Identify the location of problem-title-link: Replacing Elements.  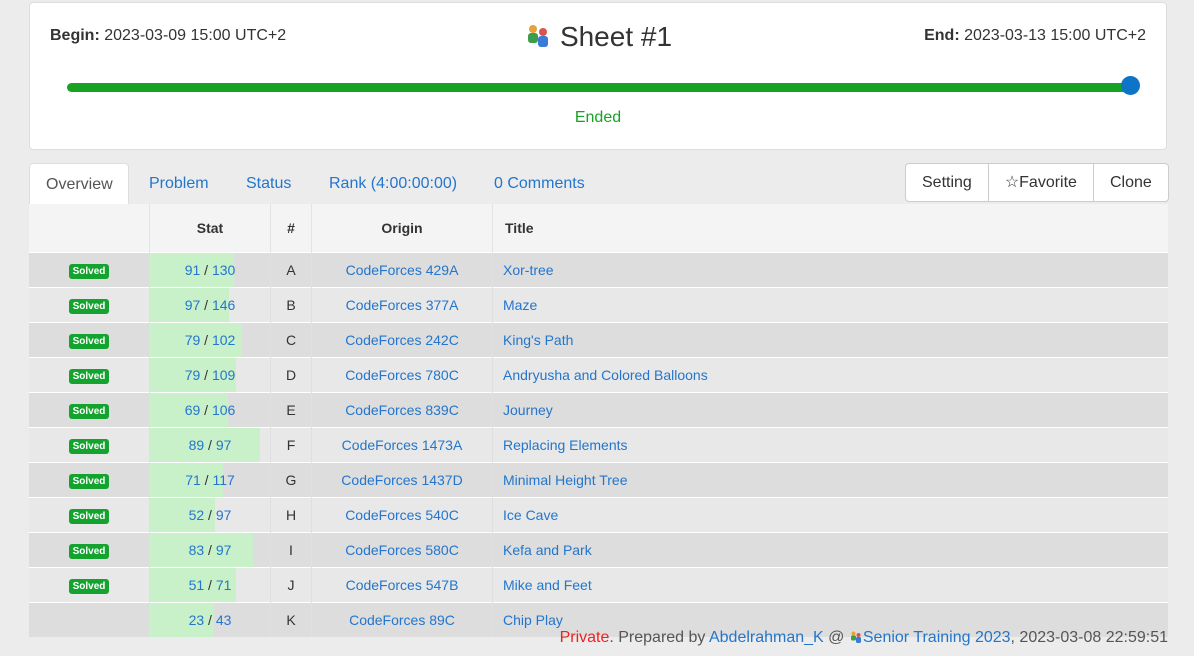
(565, 445).